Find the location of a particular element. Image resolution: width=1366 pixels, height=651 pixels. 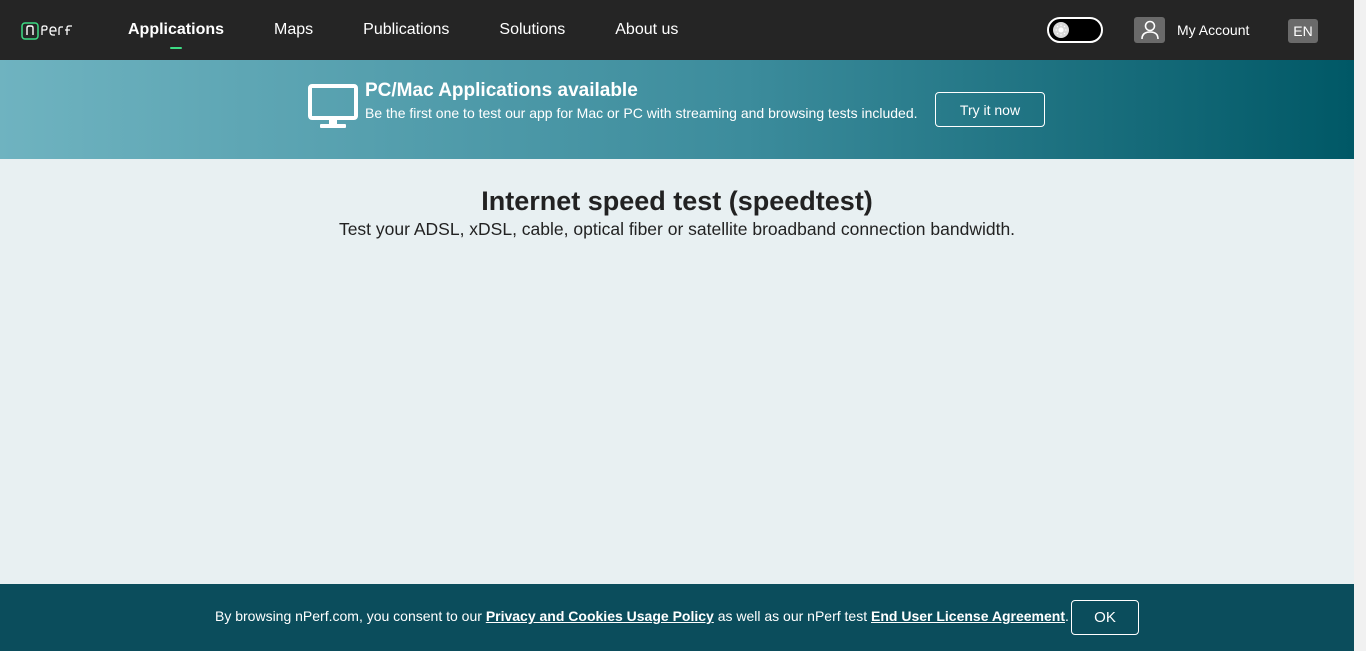

nav-item-maps: Maps is located at coordinates (293, 30).